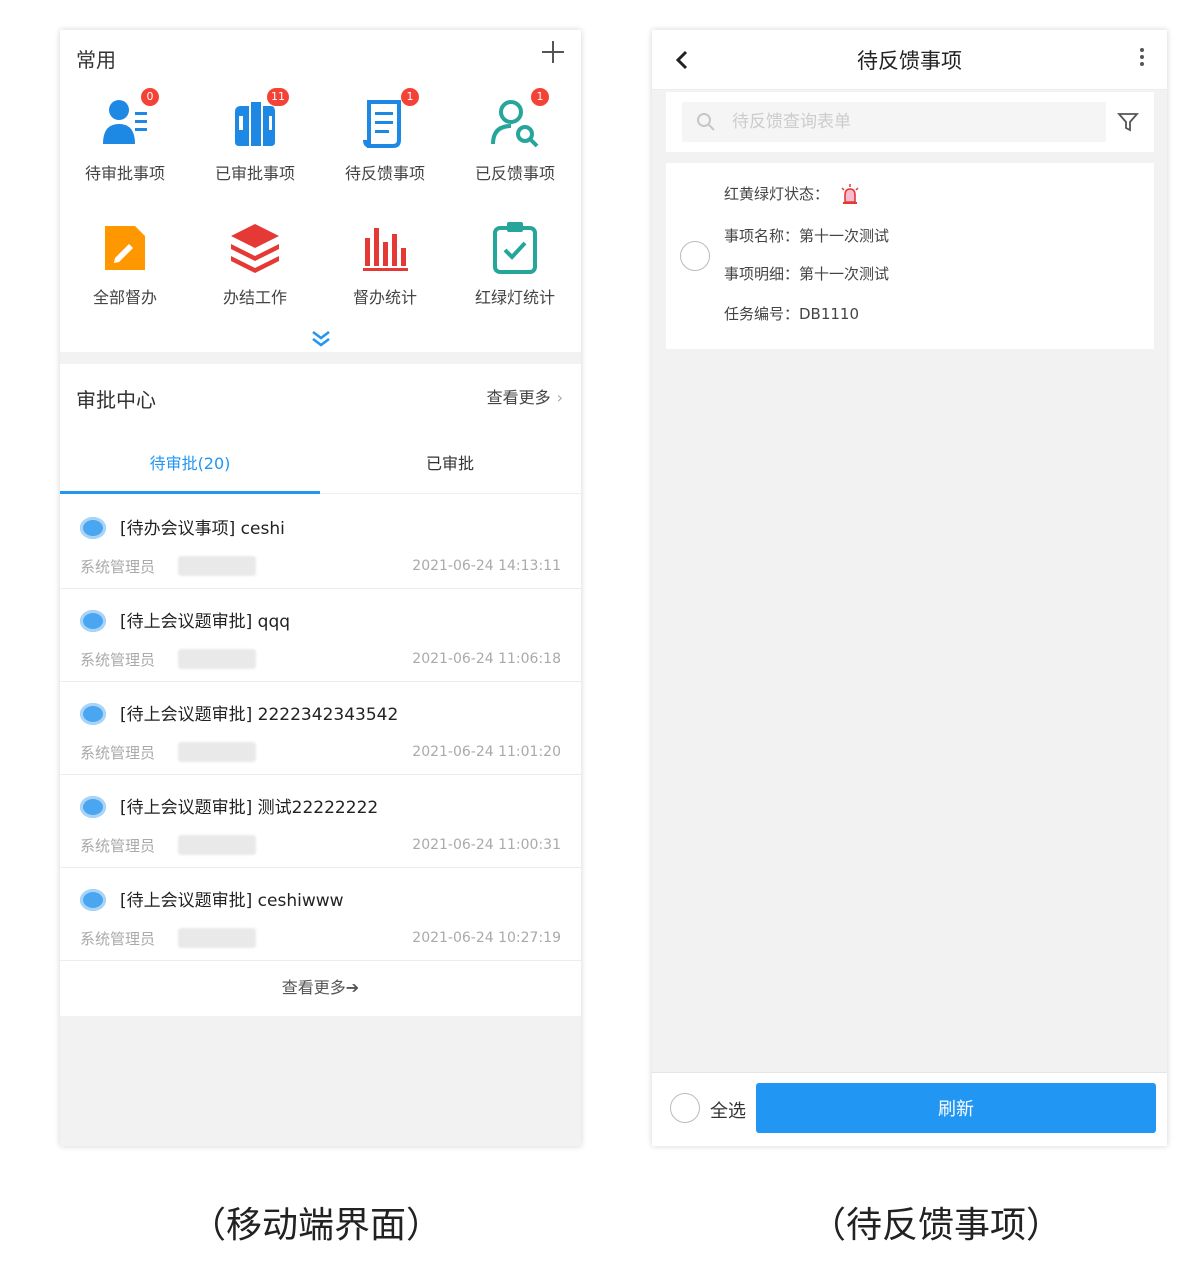  I want to click on expand-chevron-icon, so click(321, 339).